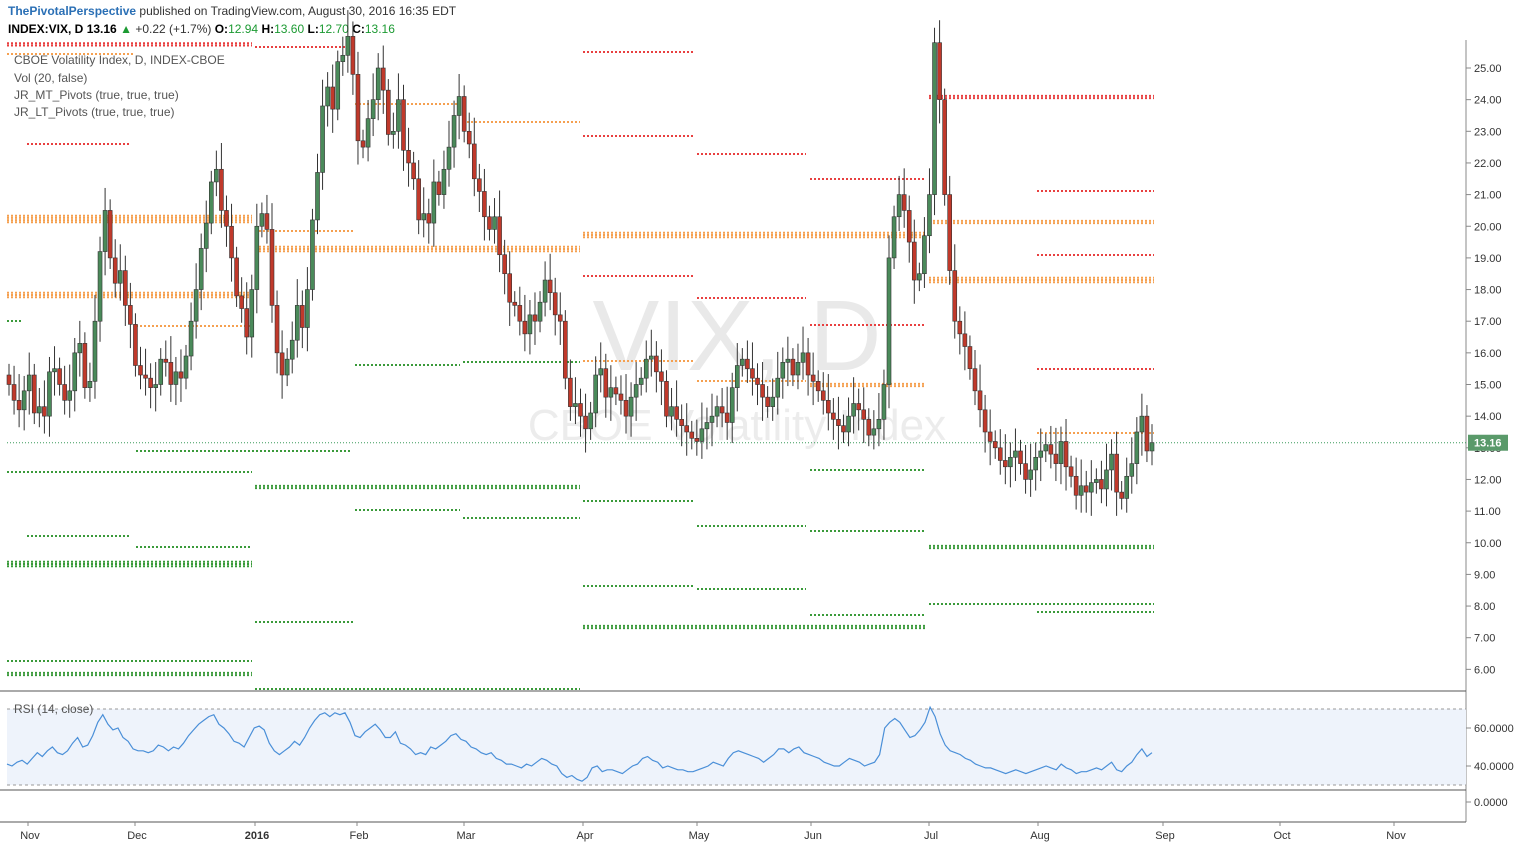 This screenshot has width=1524, height=850. Describe the element at coordinates (713, 832) in the screenshot. I see `time-axis: Nov Dec 2016 Feb Mar Apr May Jun Jul Aug Sep Oct Nov` at that location.